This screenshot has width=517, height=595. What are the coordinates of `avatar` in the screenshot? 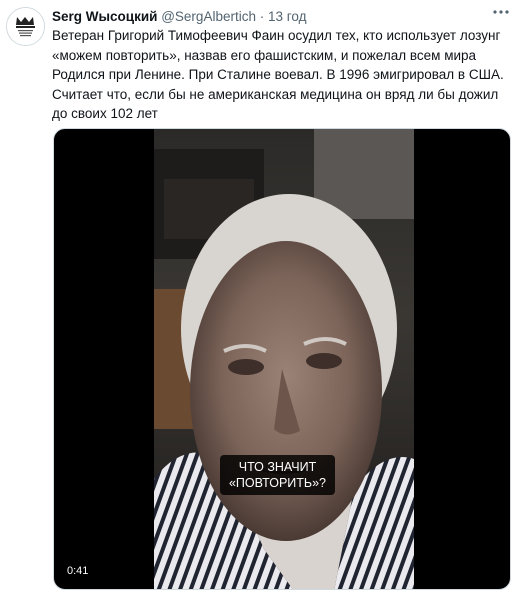 It's located at (25, 26).